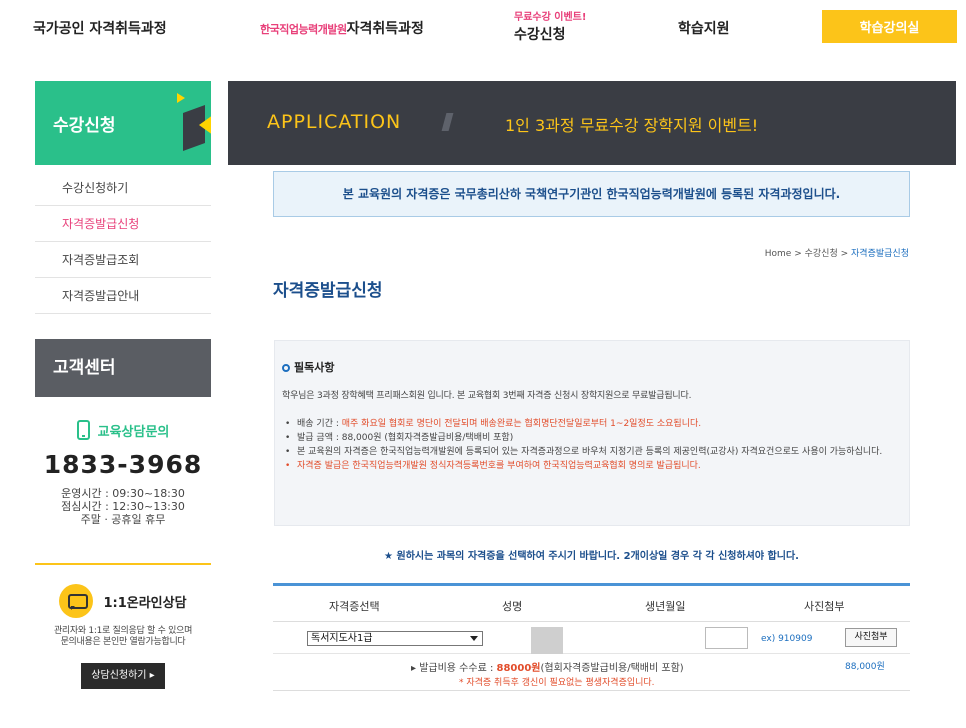 Image resolution: width=966 pixels, height=728 pixels. What do you see at coordinates (547, 640) in the screenshot?
I see `name-field` at bounding box center [547, 640].